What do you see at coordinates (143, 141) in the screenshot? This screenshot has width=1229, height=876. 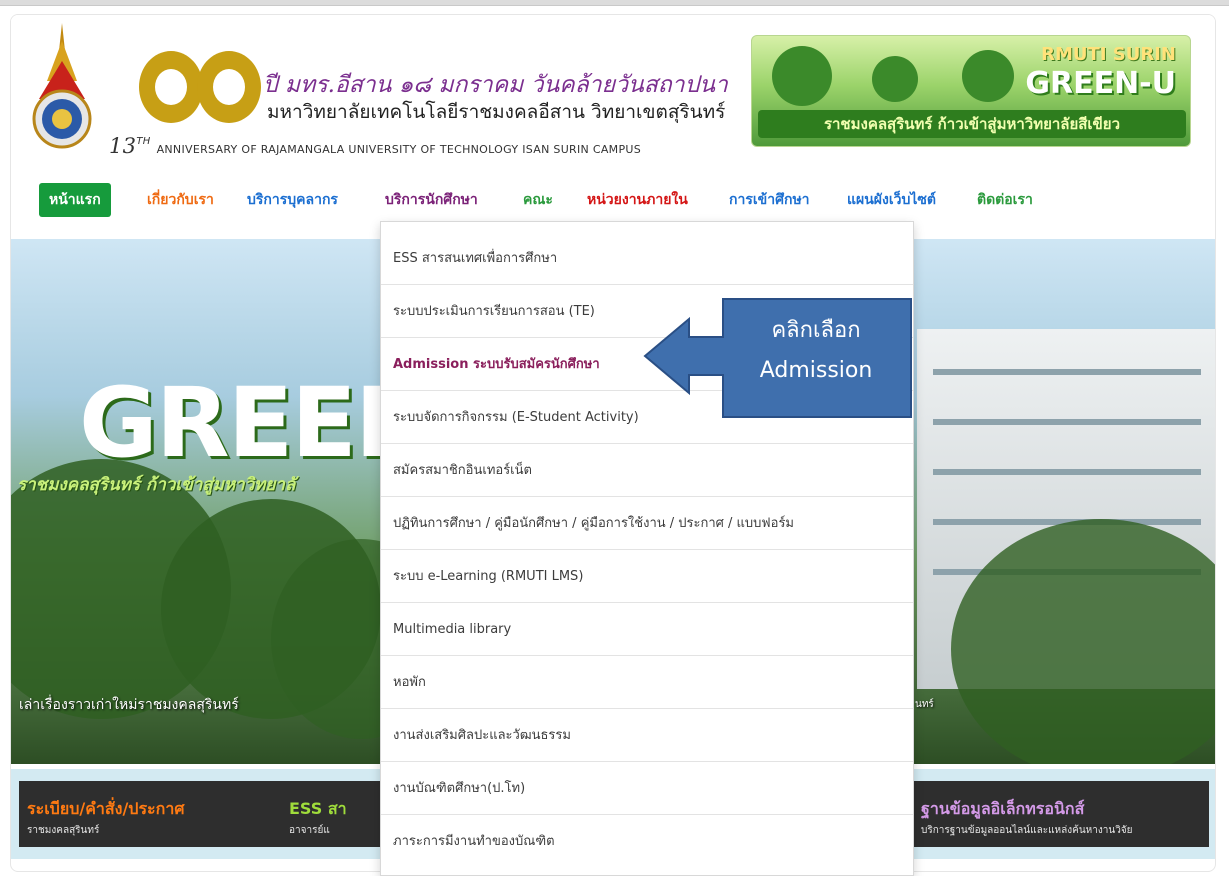 I see `title-ordinal: TH` at bounding box center [143, 141].